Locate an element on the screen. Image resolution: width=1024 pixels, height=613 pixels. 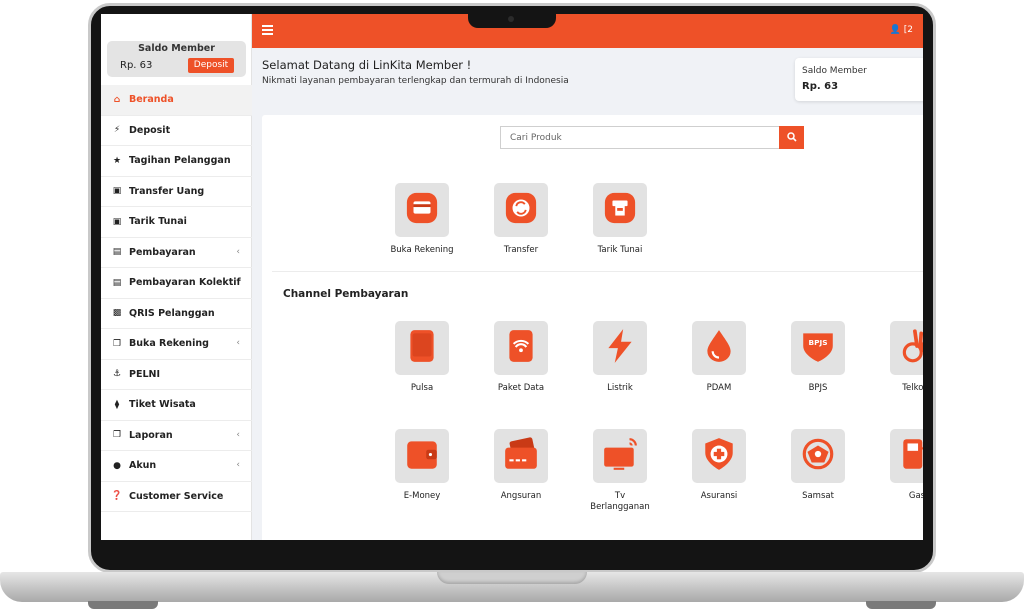
tile-pdam: PDAM is located at coordinates (719, 357).